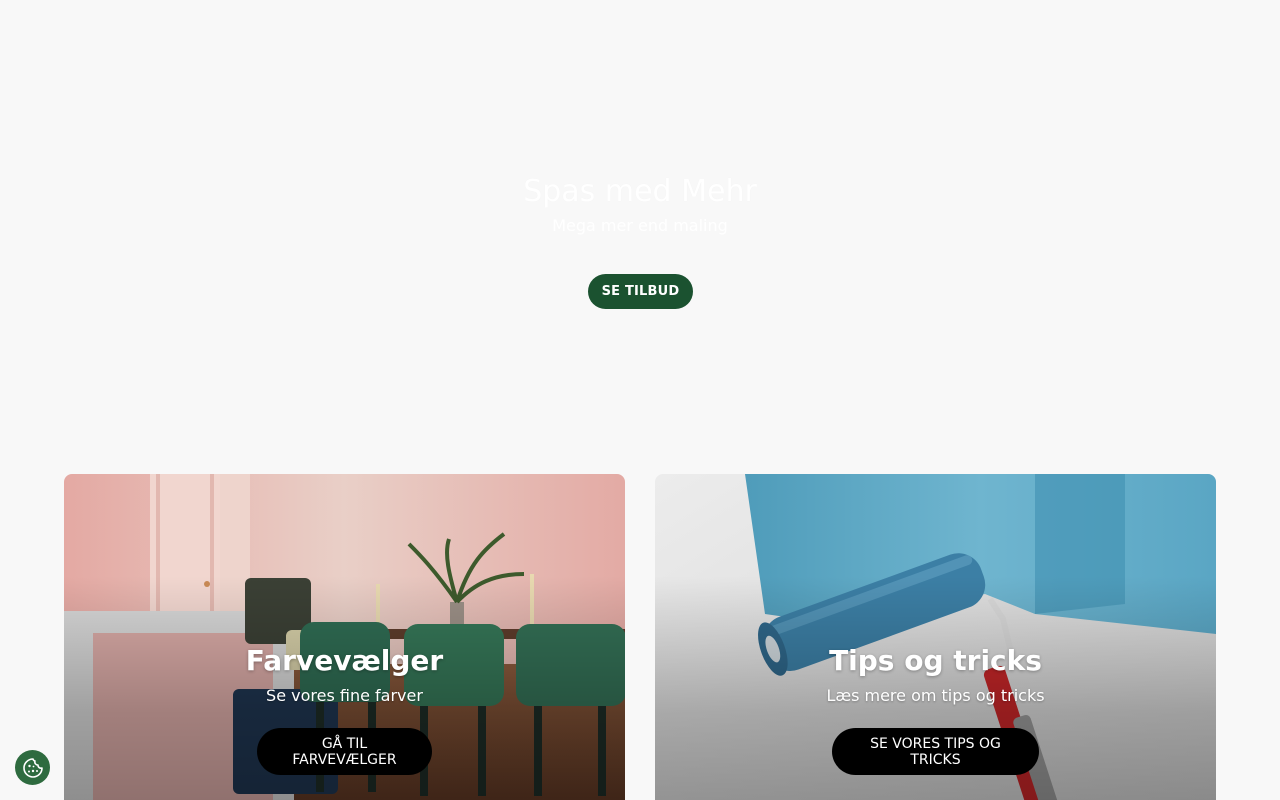 The width and height of the screenshot is (1280, 800). Describe the element at coordinates (344, 695) in the screenshot. I see `card-subtitle: Se vores fine farver` at that location.